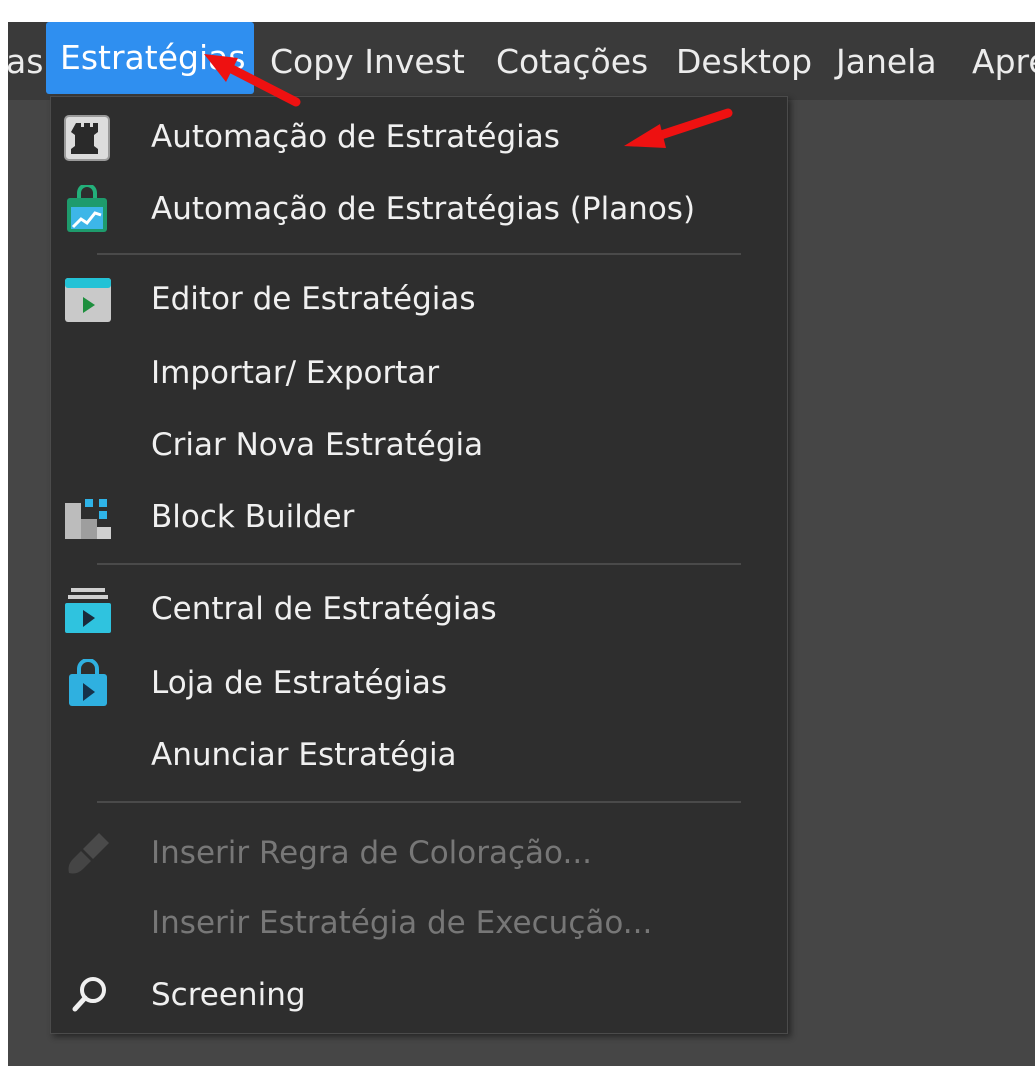 This screenshot has height=1066, width=1035. I want to click on blocks-icon, so click(89, 518).